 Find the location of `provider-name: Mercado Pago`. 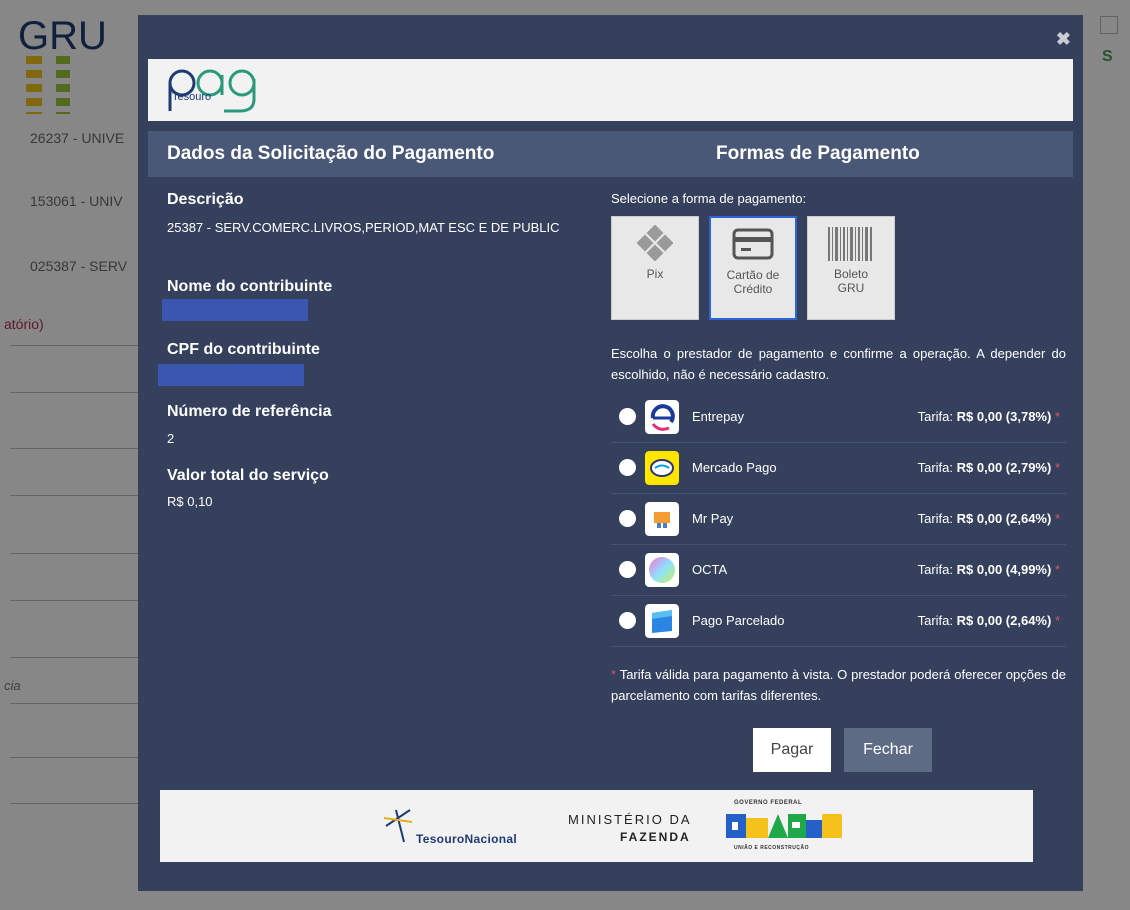

provider-name: Mercado Pago is located at coordinates (734, 467).